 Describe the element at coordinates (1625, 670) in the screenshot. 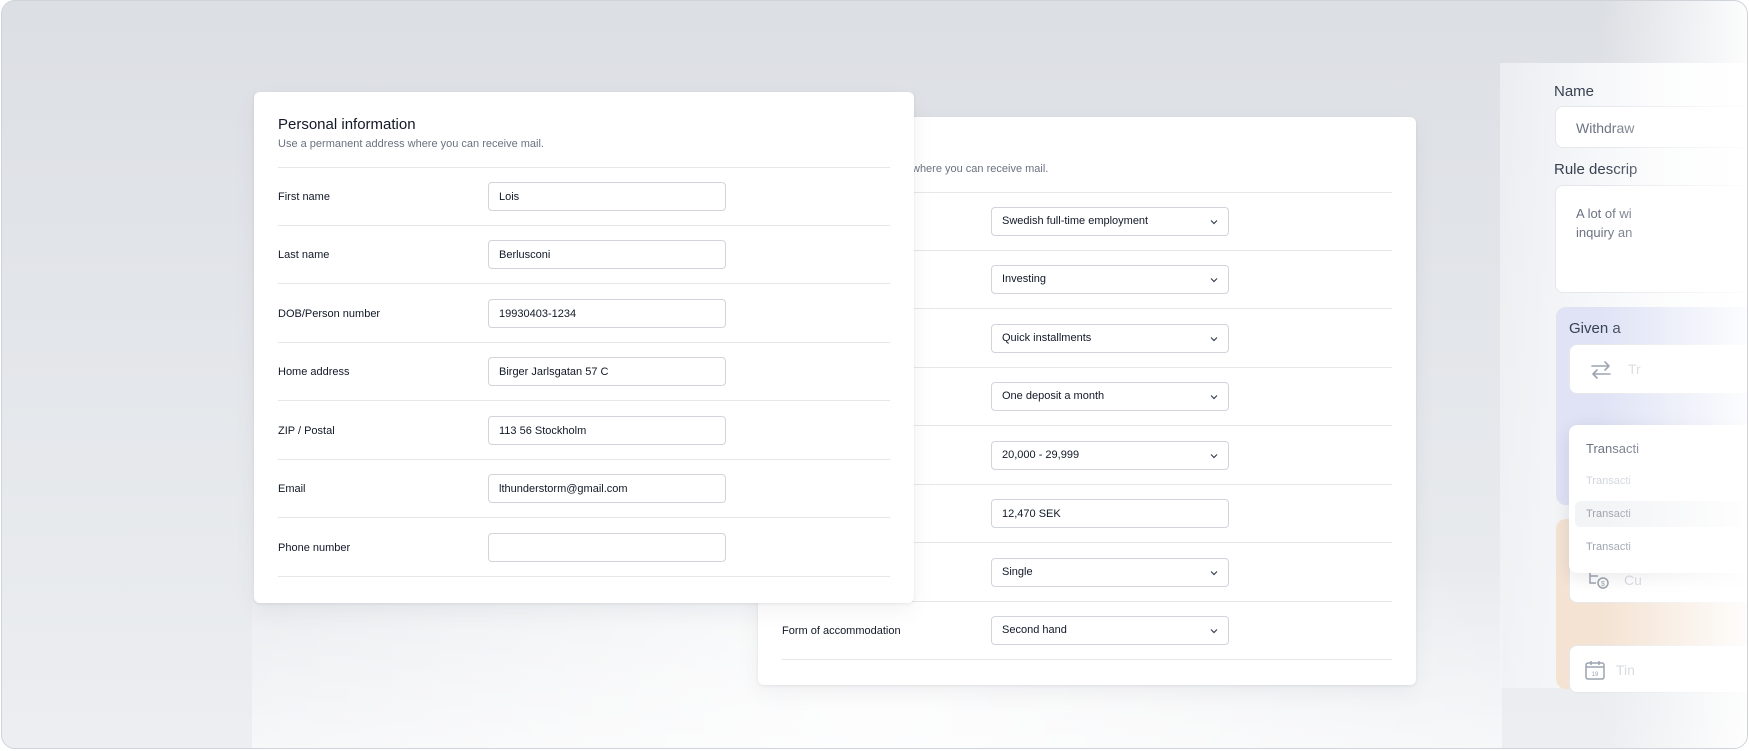

I see `time-selector-text: Tin` at that location.